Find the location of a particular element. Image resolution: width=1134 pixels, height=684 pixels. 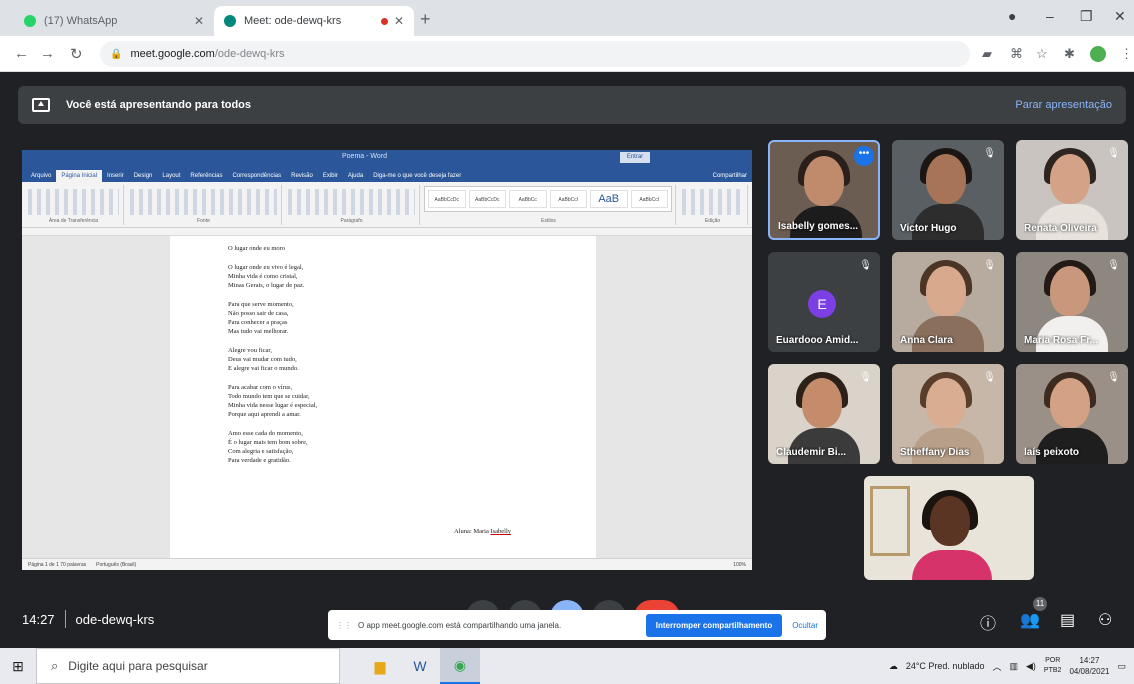

word-share-button: Compartilhar is located at coordinates (730, 177).